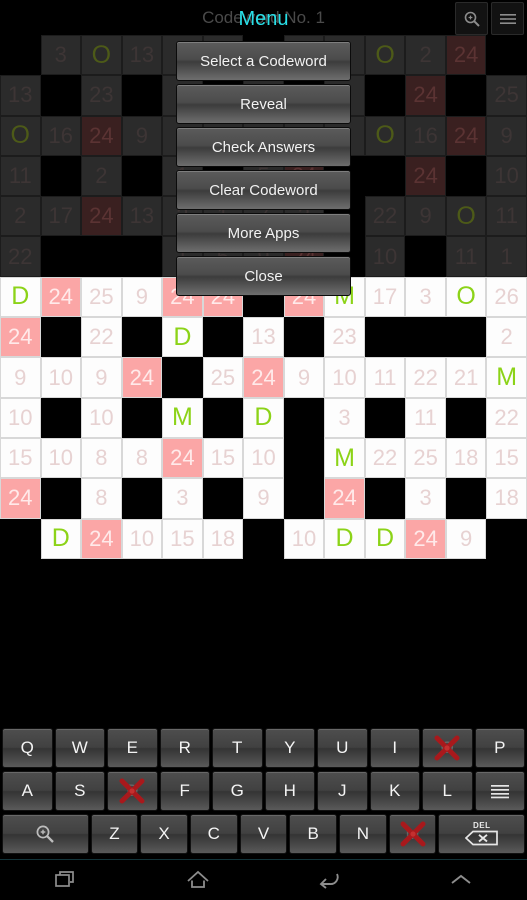  What do you see at coordinates (344, 337) in the screenshot?
I see `grid-cell: 23` at bounding box center [344, 337].